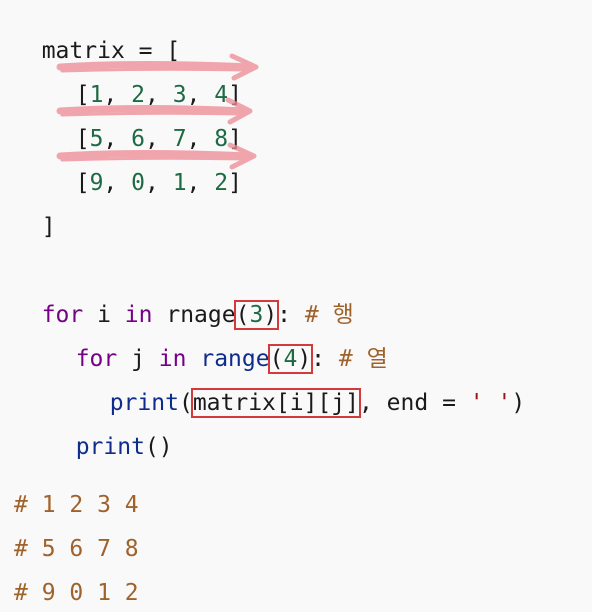  Describe the element at coordinates (184, 300) in the screenshot. I see `code-line-for-outer: for i in rnage(3): # 행` at that location.